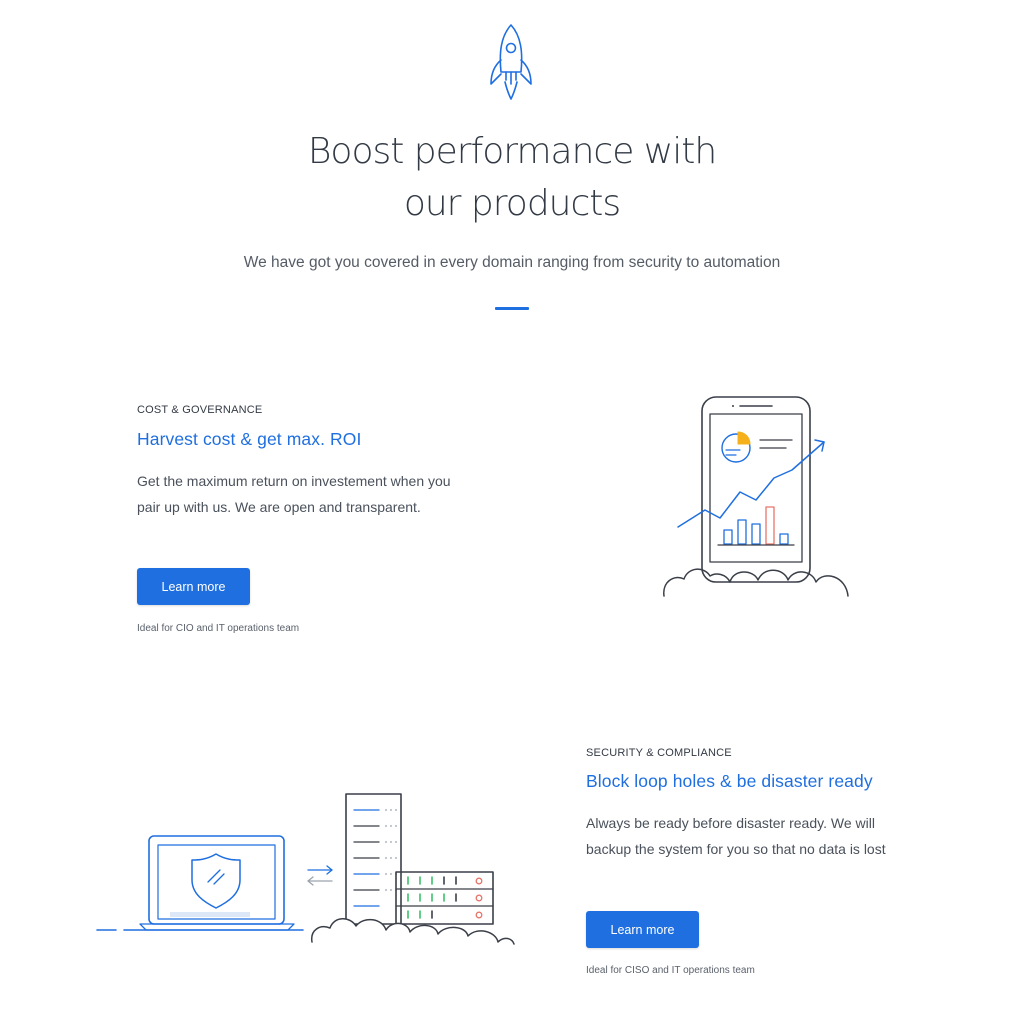 This screenshot has width=1024, height=1024. What do you see at coordinates (249, 439) in the screenshot?
I see `feature-title-cost: Harvest cost & get max. ROI` at bounding box center [249, 439].